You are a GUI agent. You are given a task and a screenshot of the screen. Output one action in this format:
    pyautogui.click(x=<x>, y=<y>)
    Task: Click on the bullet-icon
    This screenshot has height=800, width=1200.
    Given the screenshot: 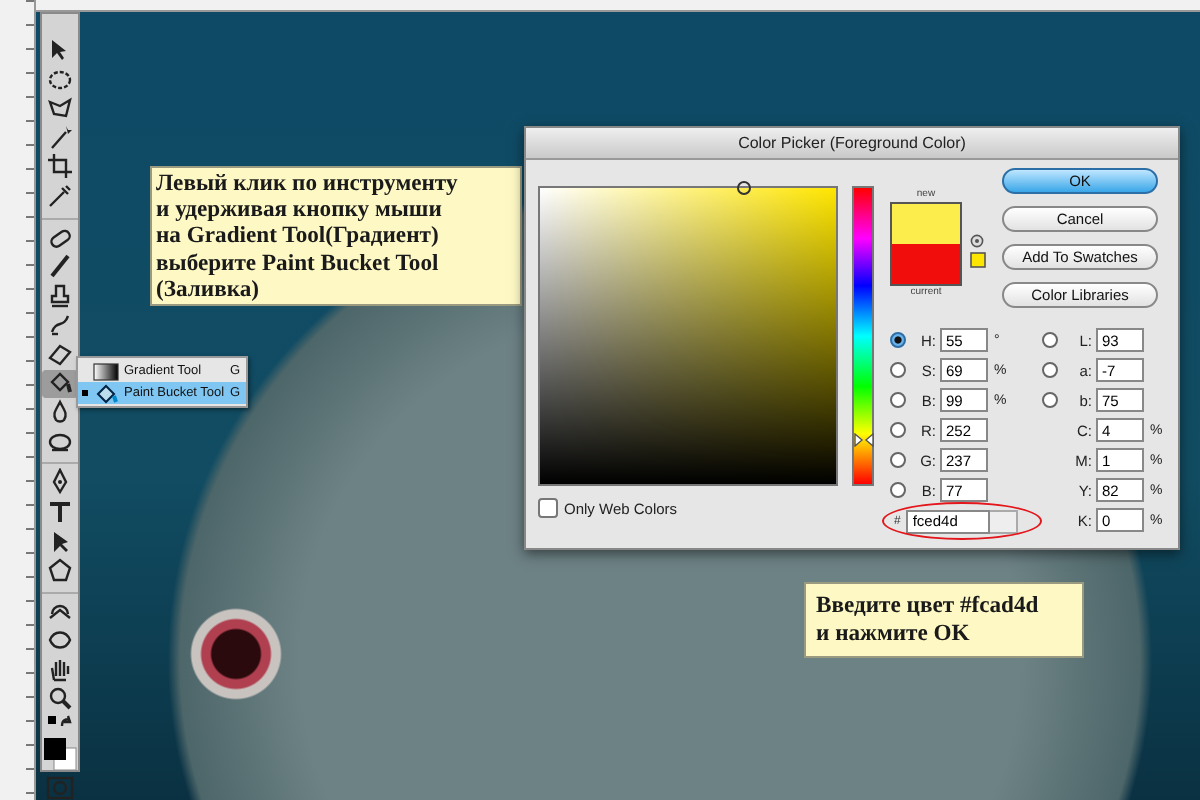 What is the action you would take?
    pyautogui.click(x=85, y=393)
    